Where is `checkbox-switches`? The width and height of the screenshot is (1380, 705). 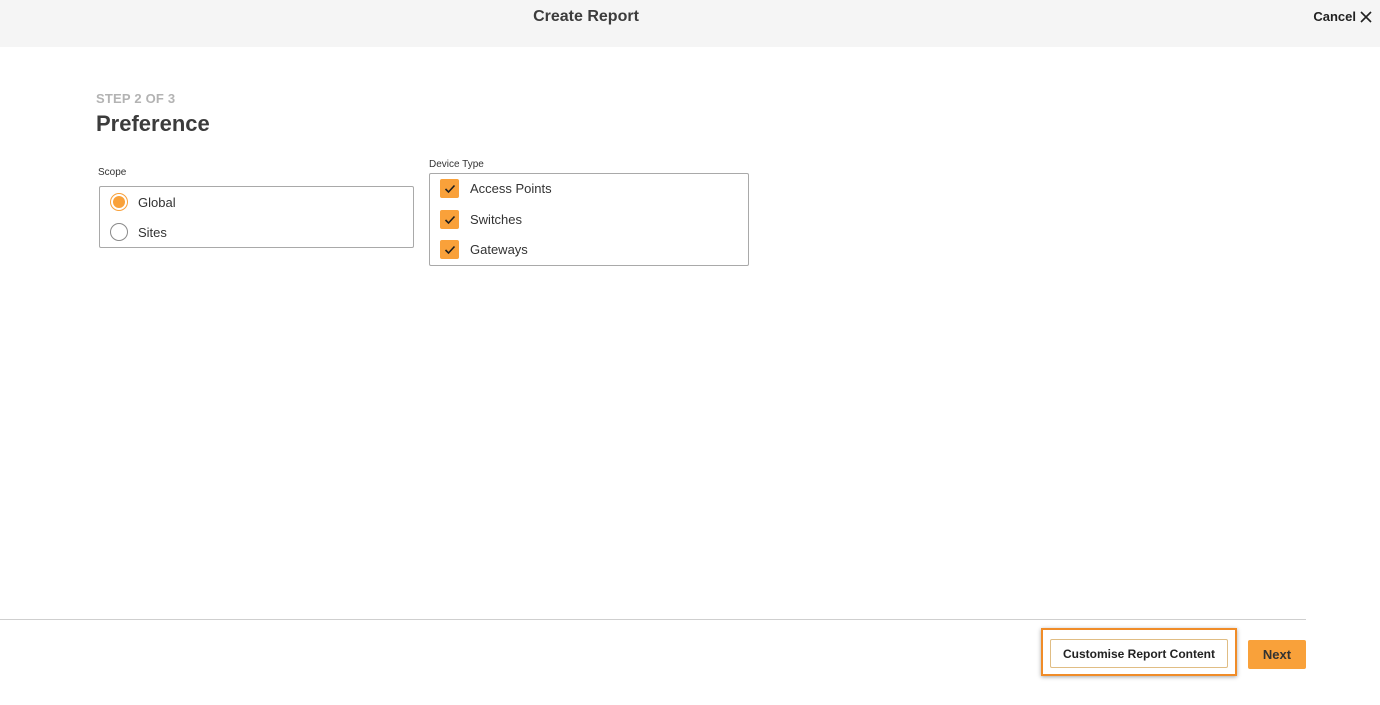 checkbox-switches is located at coordinates (449, 219).